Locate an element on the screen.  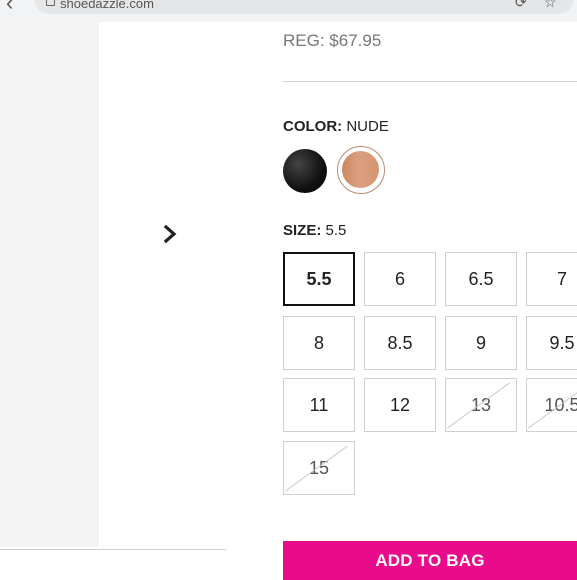
size-option-9-5: 9.5 is located at coordinates (551, 343).